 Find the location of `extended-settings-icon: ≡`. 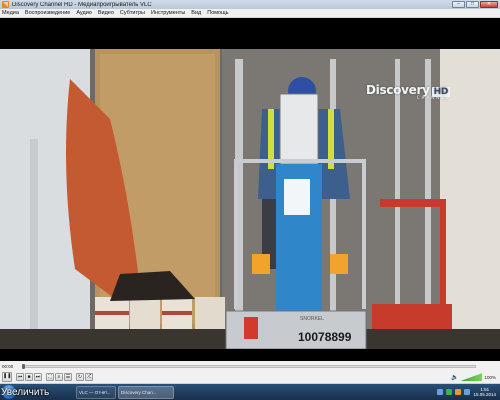

extended-settings-icon: ≡ is located at coordinates (59, 377).